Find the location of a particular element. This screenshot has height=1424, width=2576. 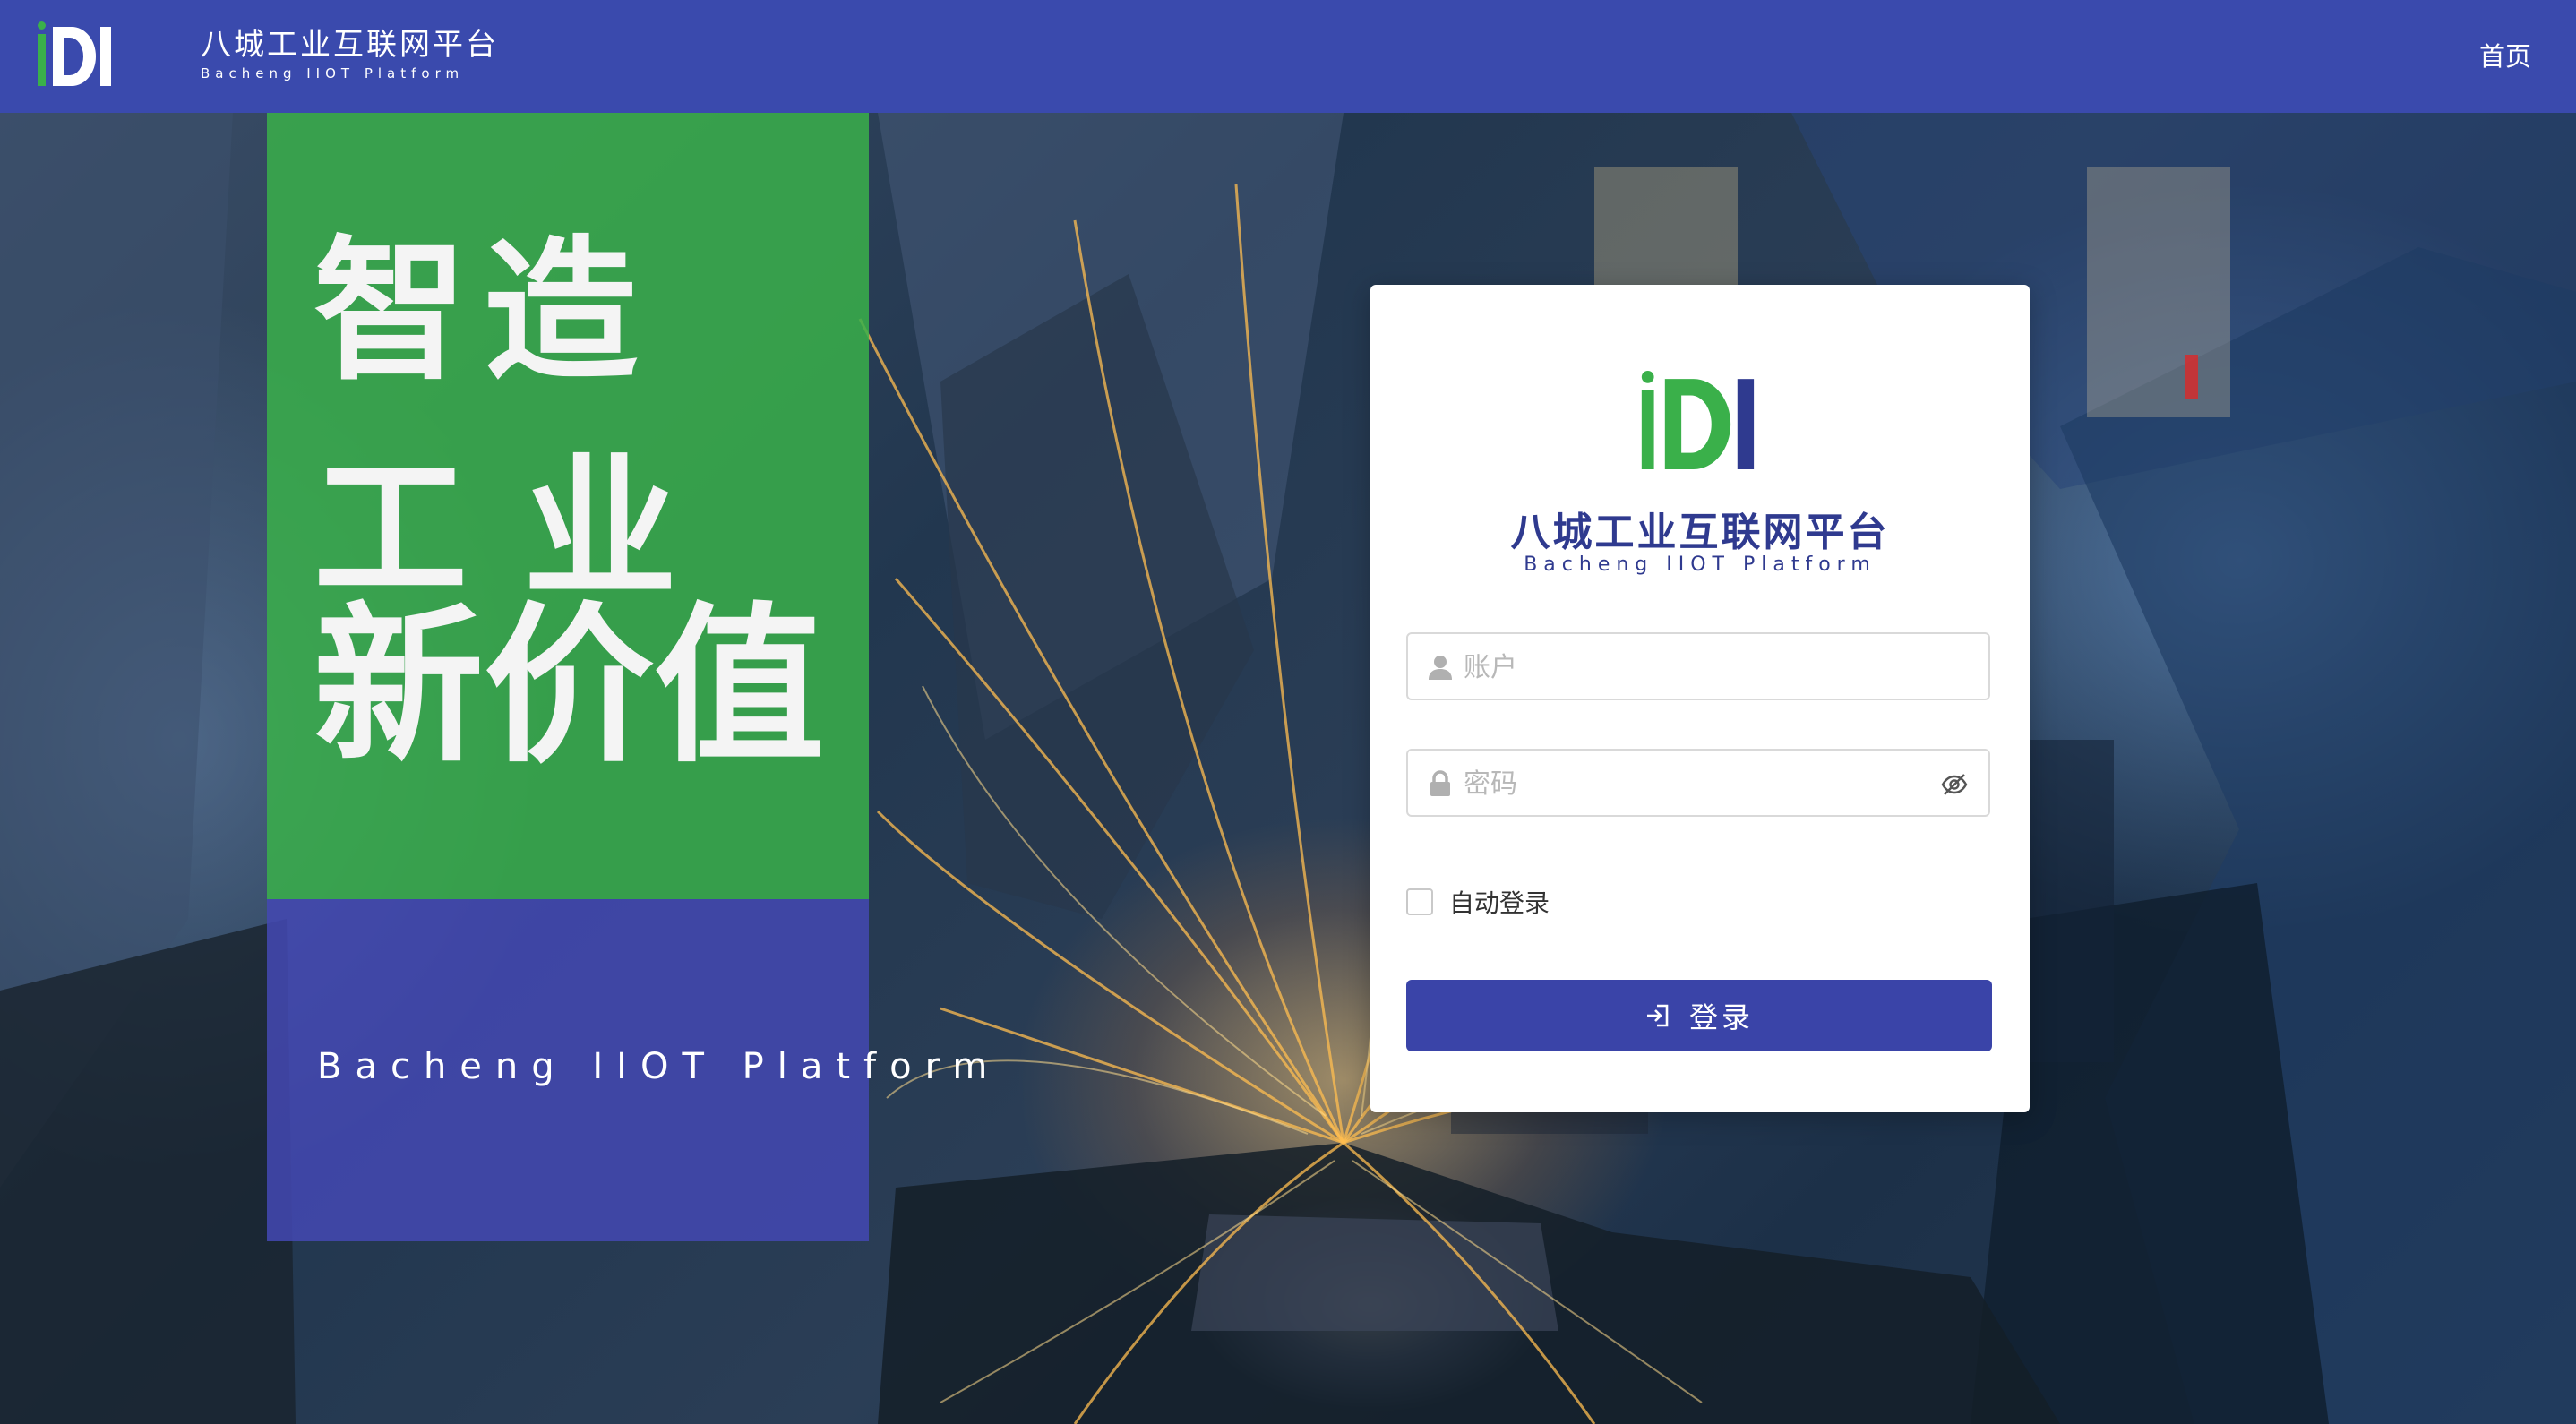

login-logo-icon is located at coordinates (1698, 420).